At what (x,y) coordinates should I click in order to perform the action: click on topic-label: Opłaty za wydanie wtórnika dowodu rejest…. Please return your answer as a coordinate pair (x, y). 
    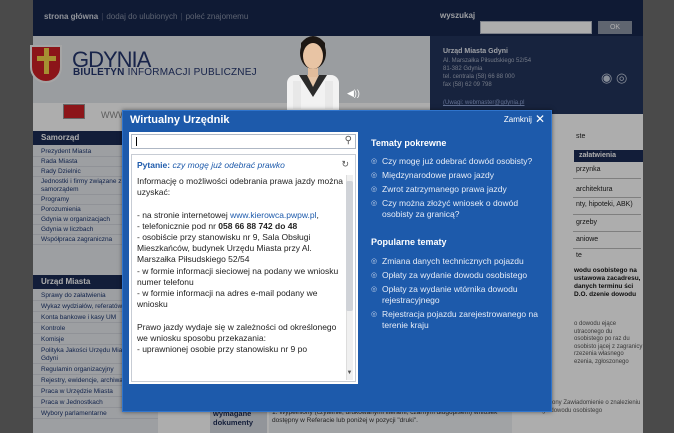
    Looking at the image, I should click on (450, 294).